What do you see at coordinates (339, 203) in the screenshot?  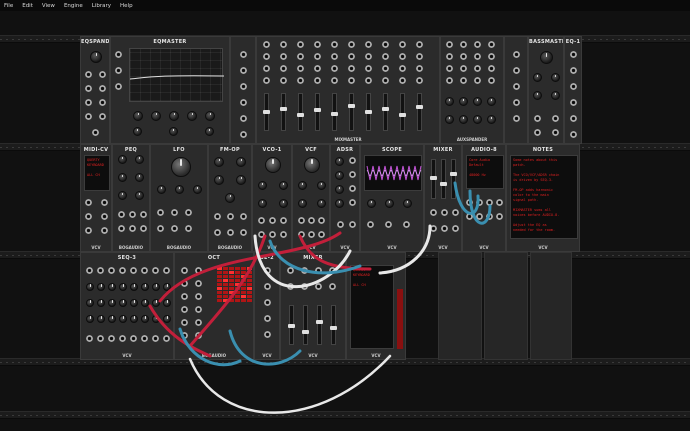 I see `knob-release` at bounding box center [339, 203].